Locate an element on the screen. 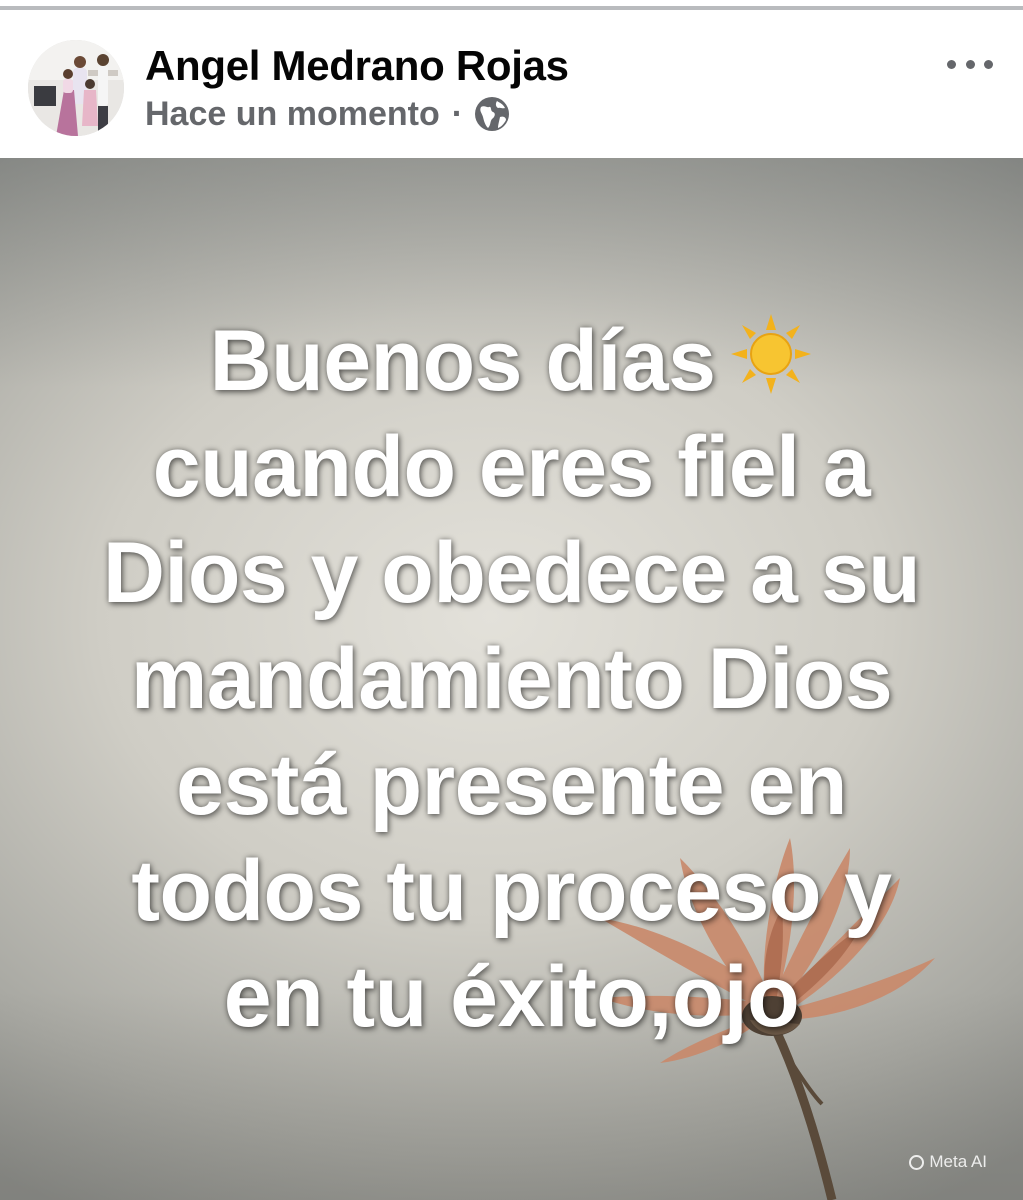  author-name: Angel Medrano Rojas is located at coordinates (357, 66).